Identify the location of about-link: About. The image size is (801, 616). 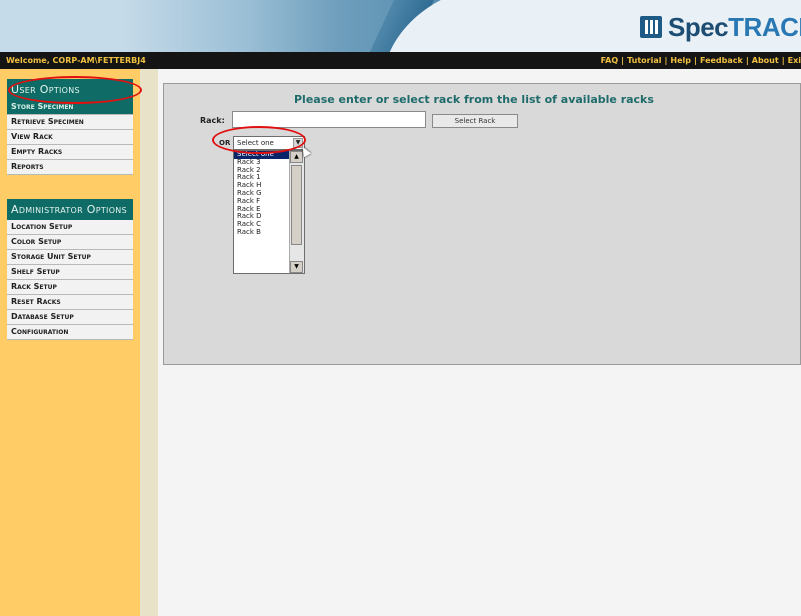
(765, 60).